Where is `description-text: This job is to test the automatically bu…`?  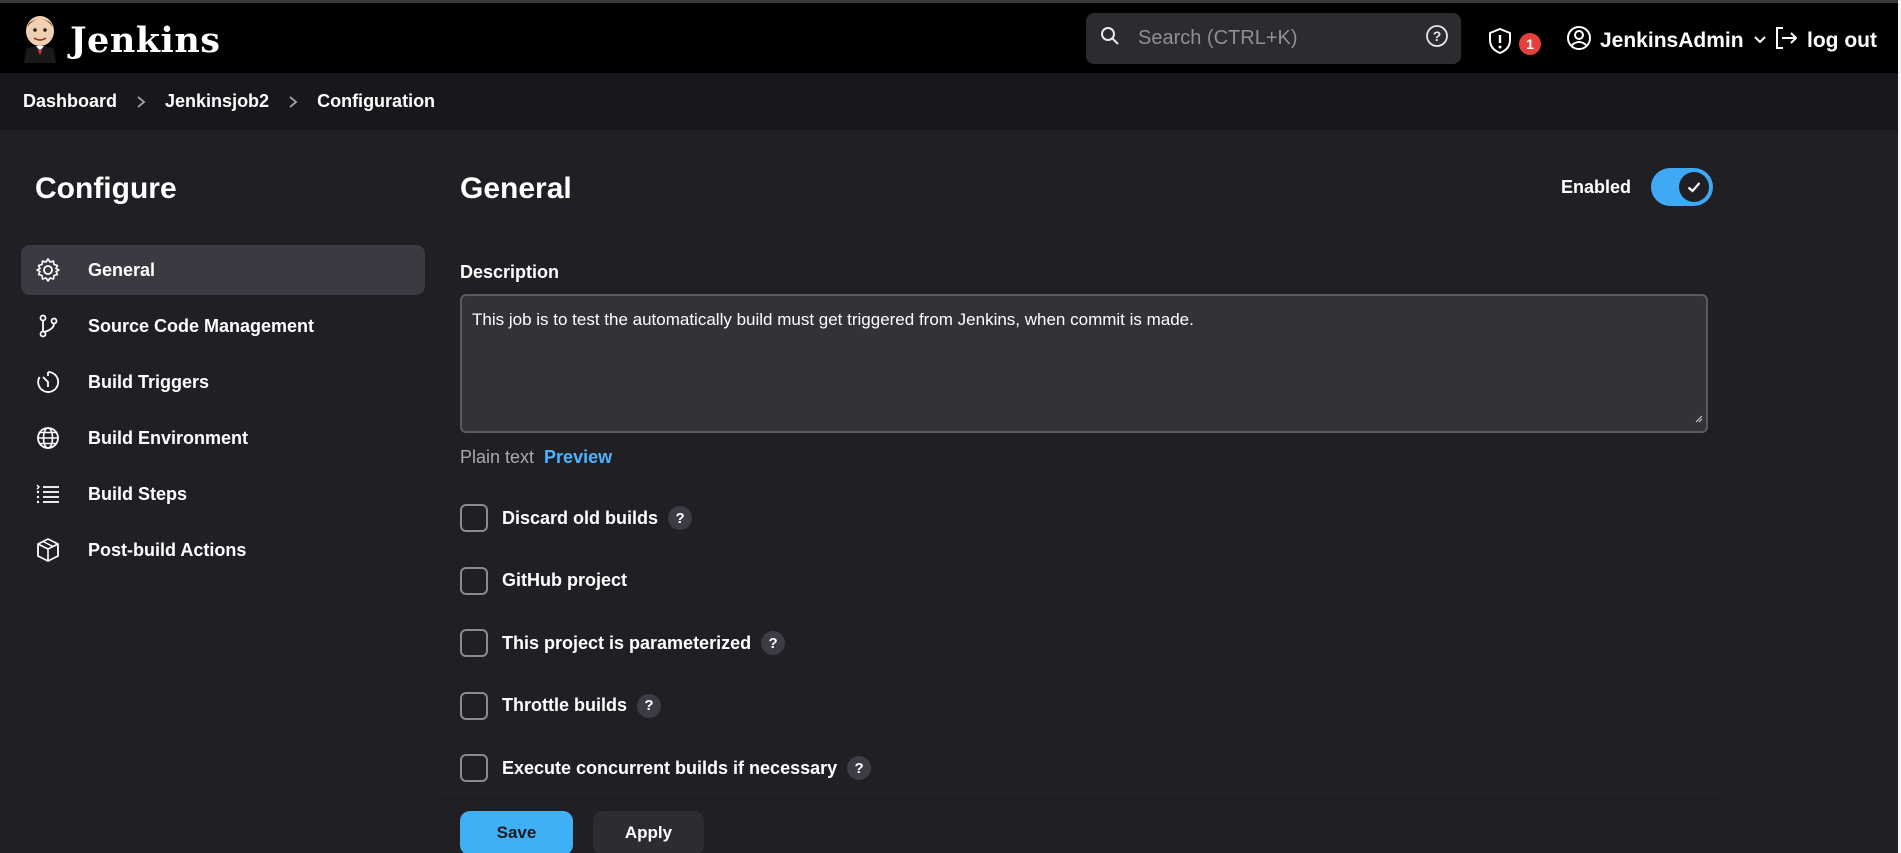 description-text: This job is to test the automatically bu… is located at coordinates (833, 319).